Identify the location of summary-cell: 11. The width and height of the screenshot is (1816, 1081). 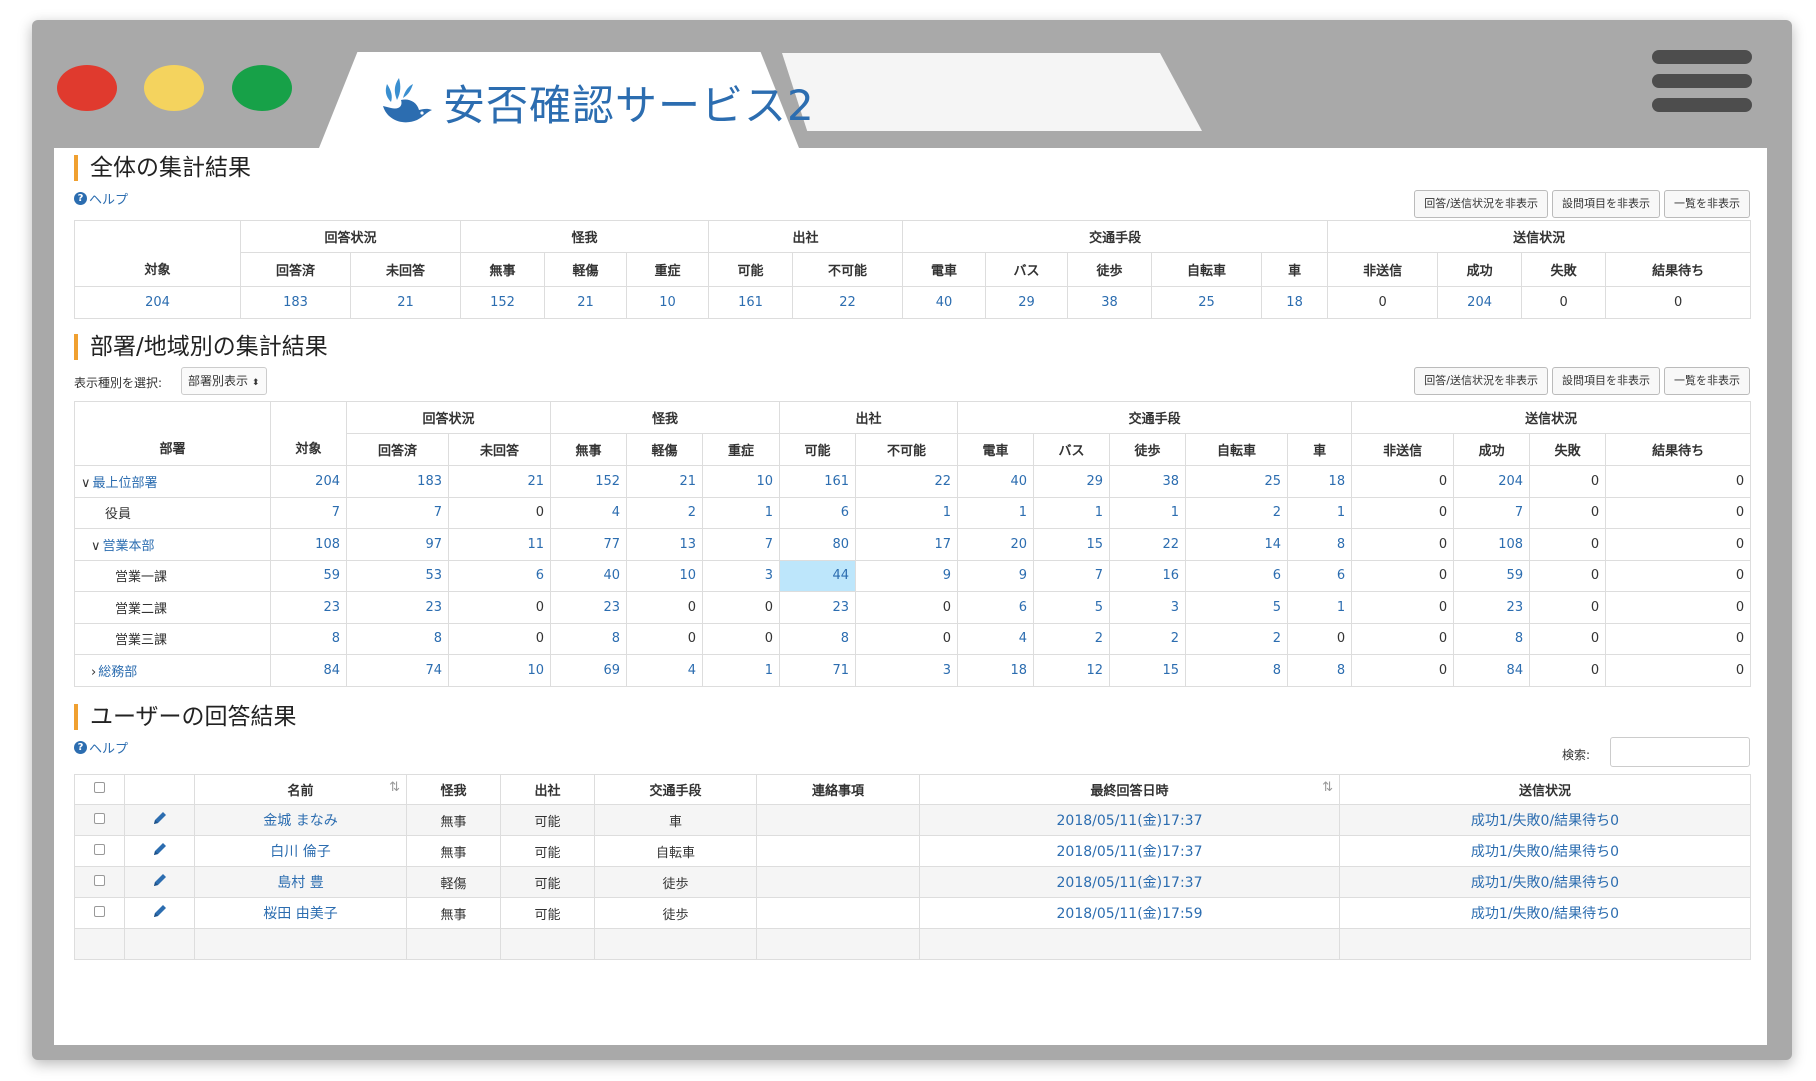
(499, 544).